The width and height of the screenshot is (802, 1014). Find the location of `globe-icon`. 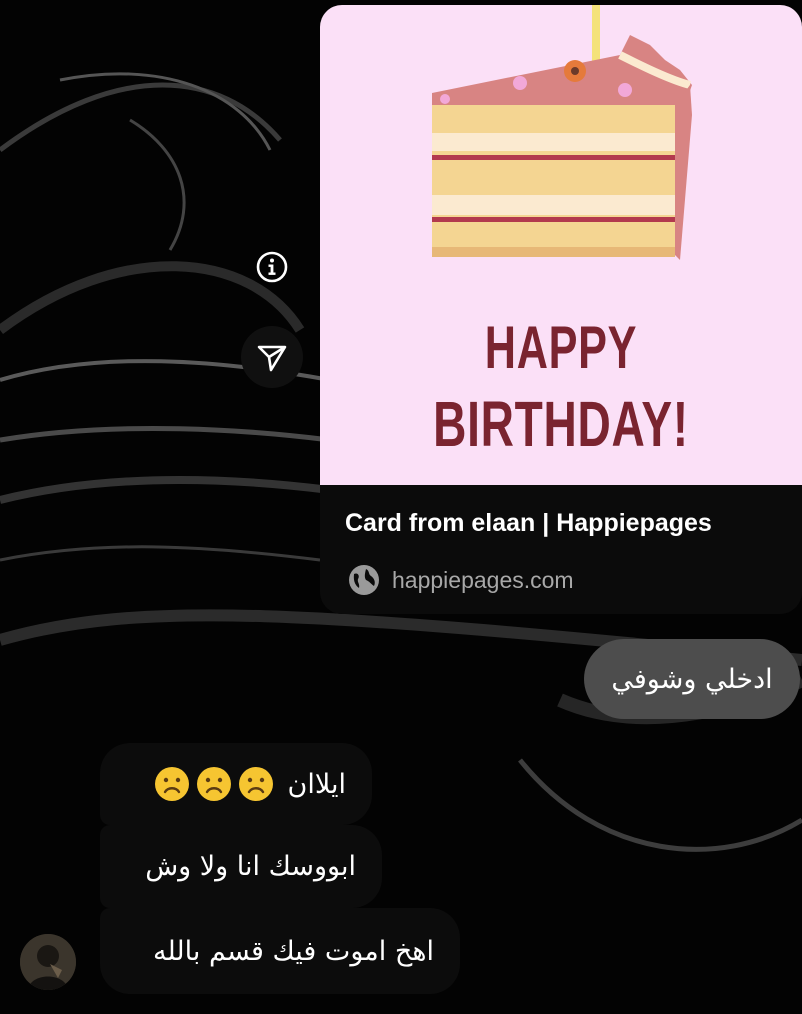

globe-icon is located at coordinates (364, 580).